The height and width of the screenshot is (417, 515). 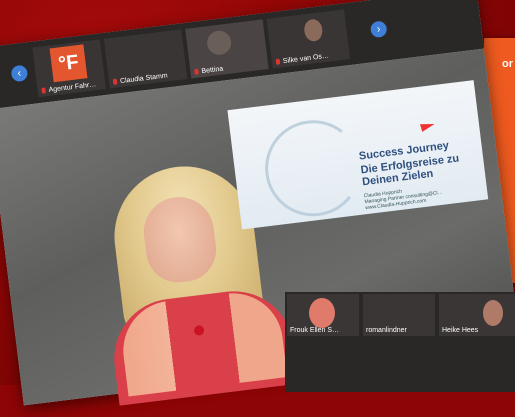 I want to click on participant-tile: Bettina, so click(x=227, y=49).